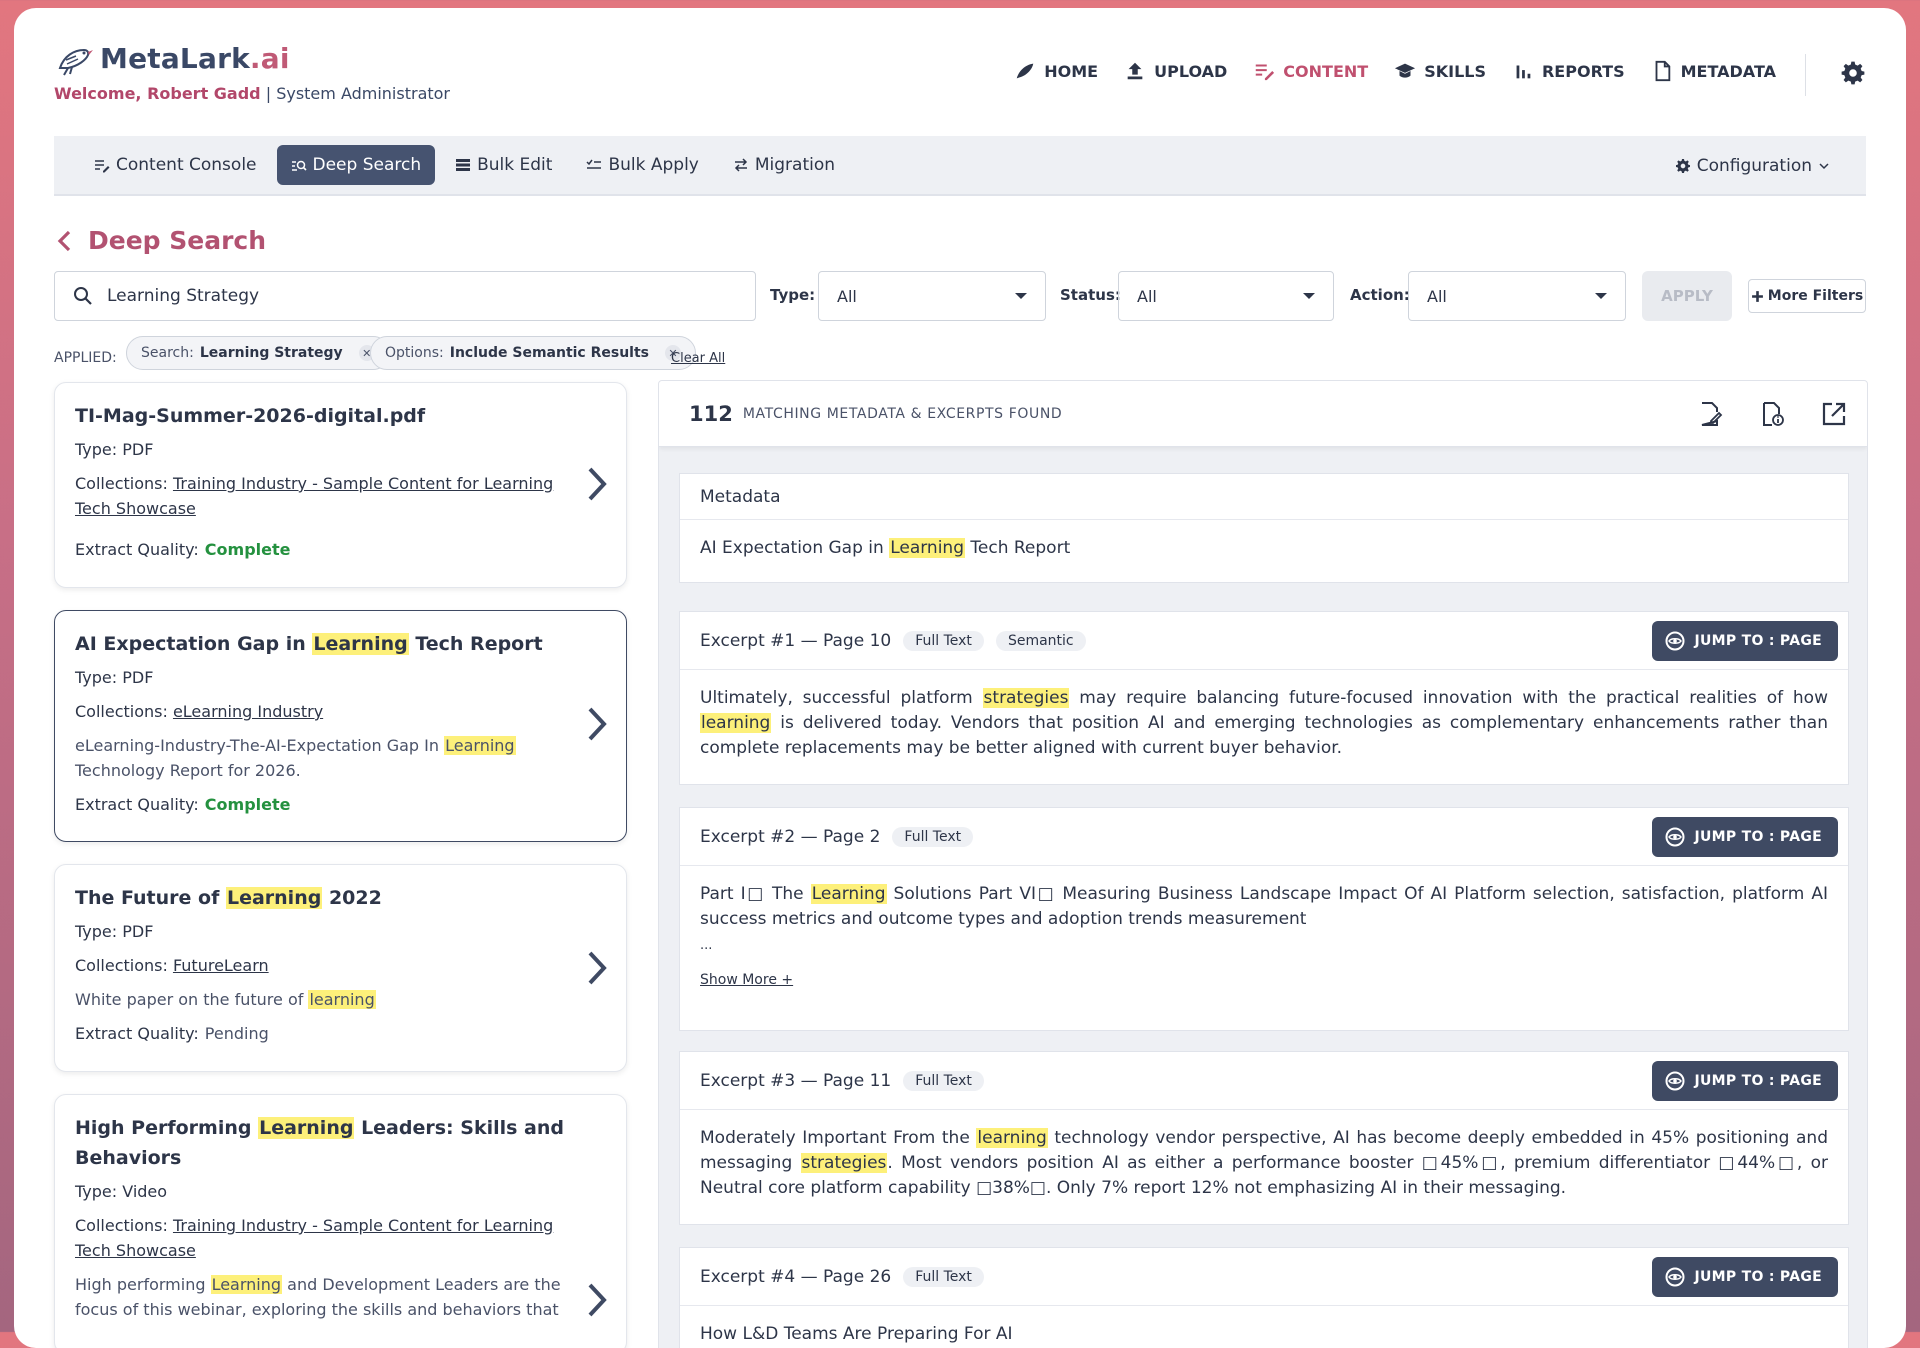 This screenshot has width=1920, height=1348. What do you see at coordinates (172, 58) in the screenshot?
I see `logo: MetaLark.ai` at bounding box center [172, 58].